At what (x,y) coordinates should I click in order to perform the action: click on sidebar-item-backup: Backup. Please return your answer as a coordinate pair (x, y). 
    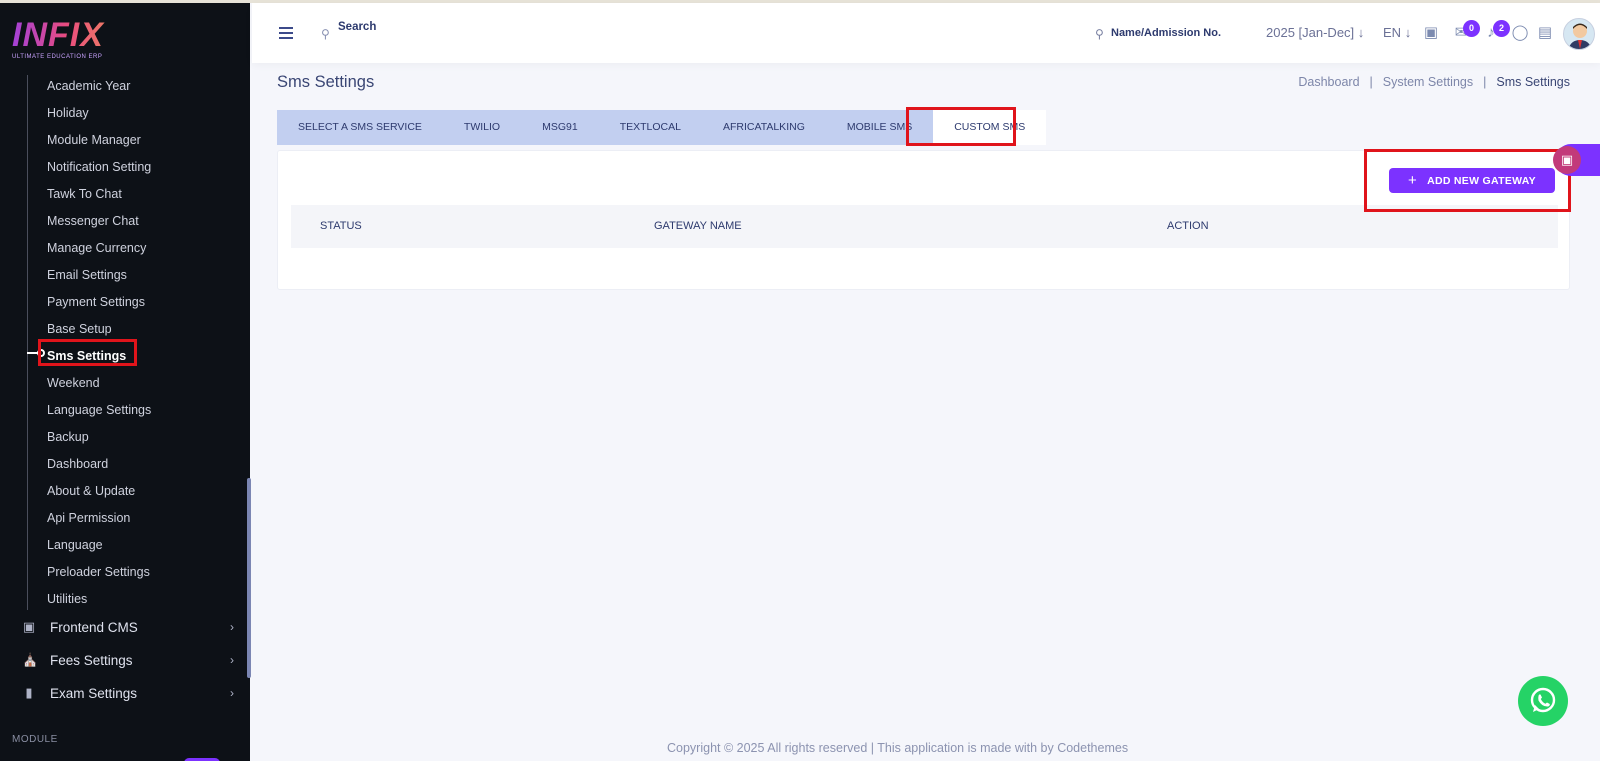
    Looking at the image, I should click on (99, 437).